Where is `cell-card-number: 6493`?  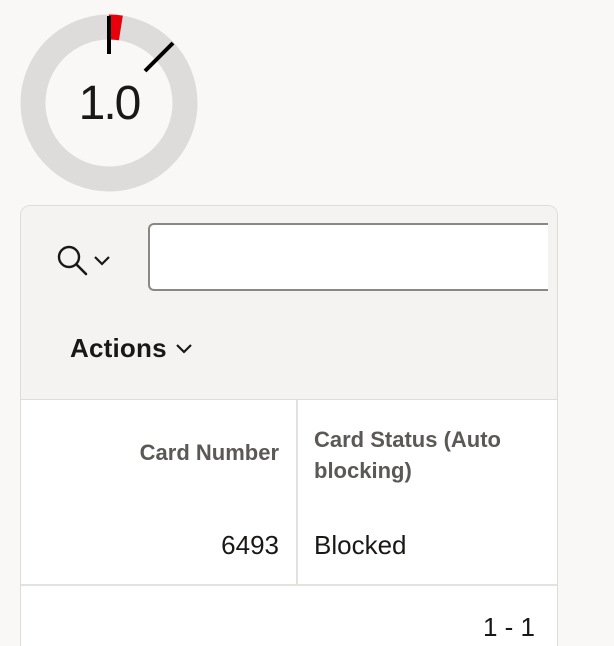
cell-card-number: 6493 is located at coordinates (250, 545).